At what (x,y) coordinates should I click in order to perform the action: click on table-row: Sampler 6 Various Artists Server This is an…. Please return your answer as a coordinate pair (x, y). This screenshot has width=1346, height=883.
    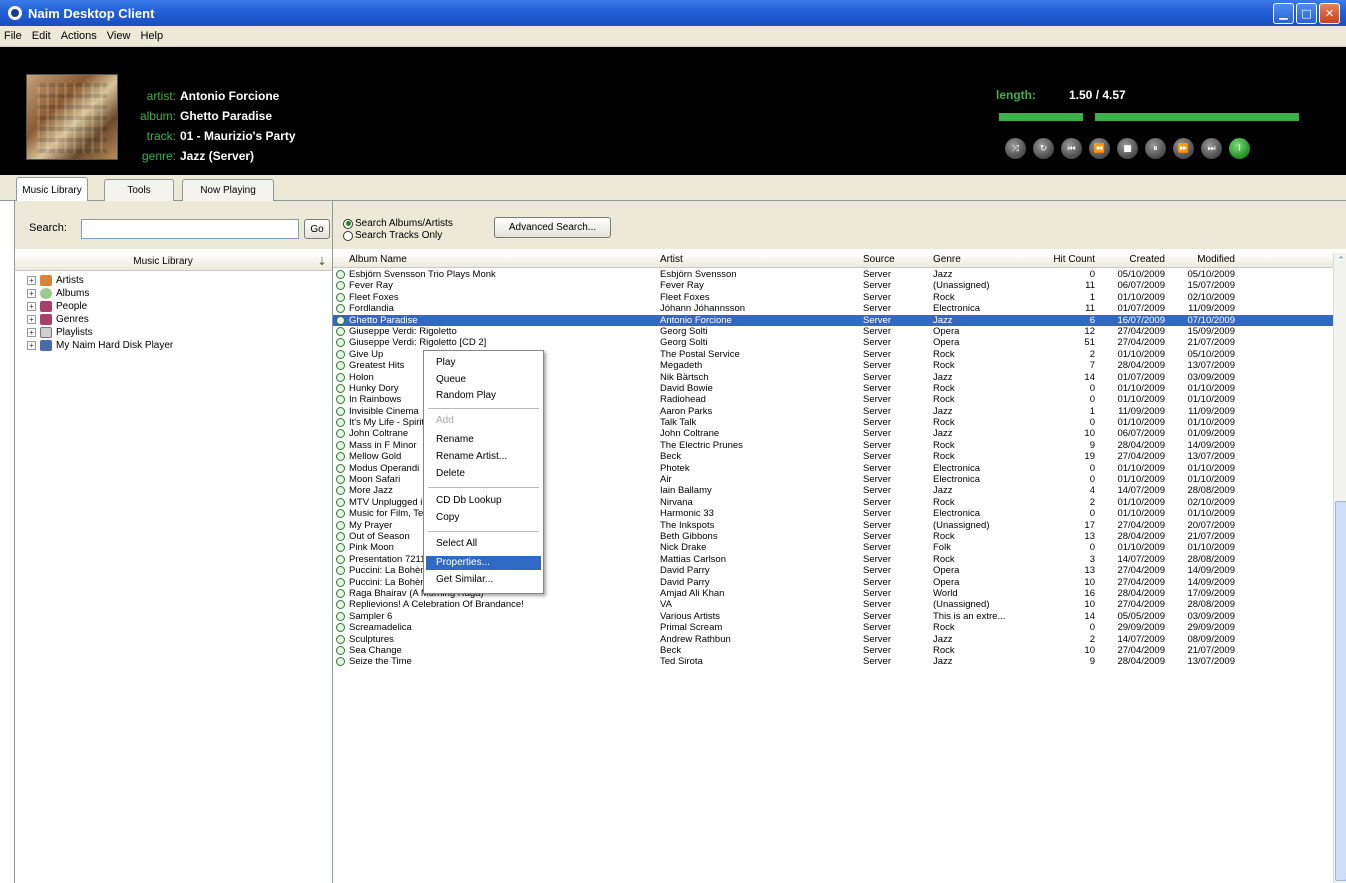
    Looking at the image, I should click on (833, 616).